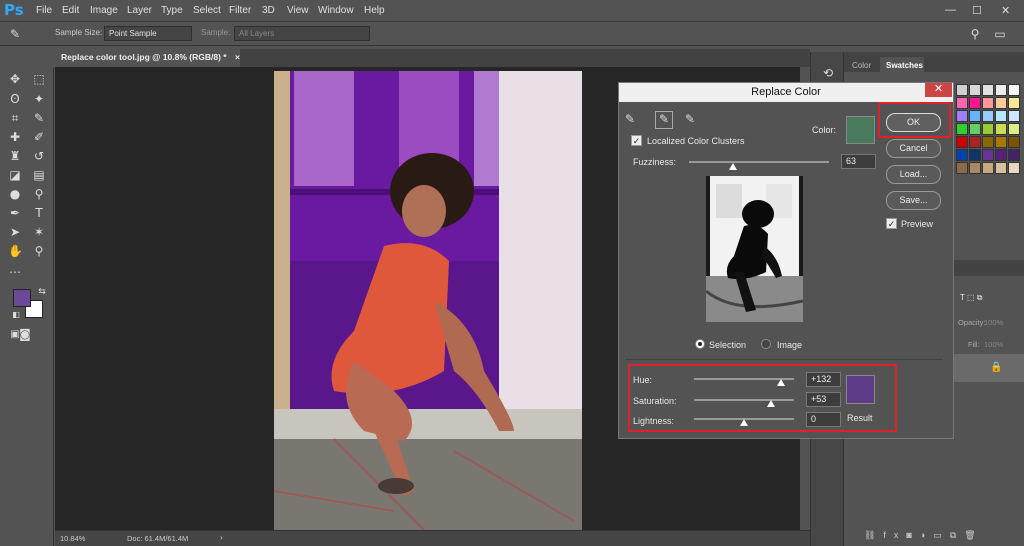 The height and width of the screenshot is (546, 1024). Describe the element at coordinates (15, 213) in the screenshot. I see `pen-tool-icon: ✒` at that location.